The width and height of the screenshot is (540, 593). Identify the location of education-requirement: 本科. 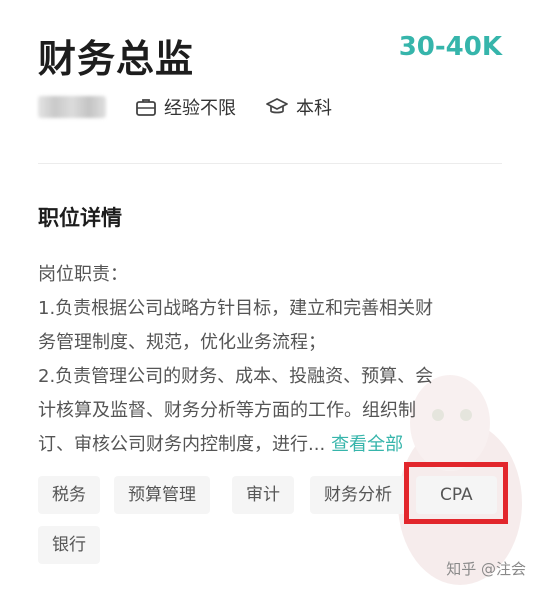
(299, 107).